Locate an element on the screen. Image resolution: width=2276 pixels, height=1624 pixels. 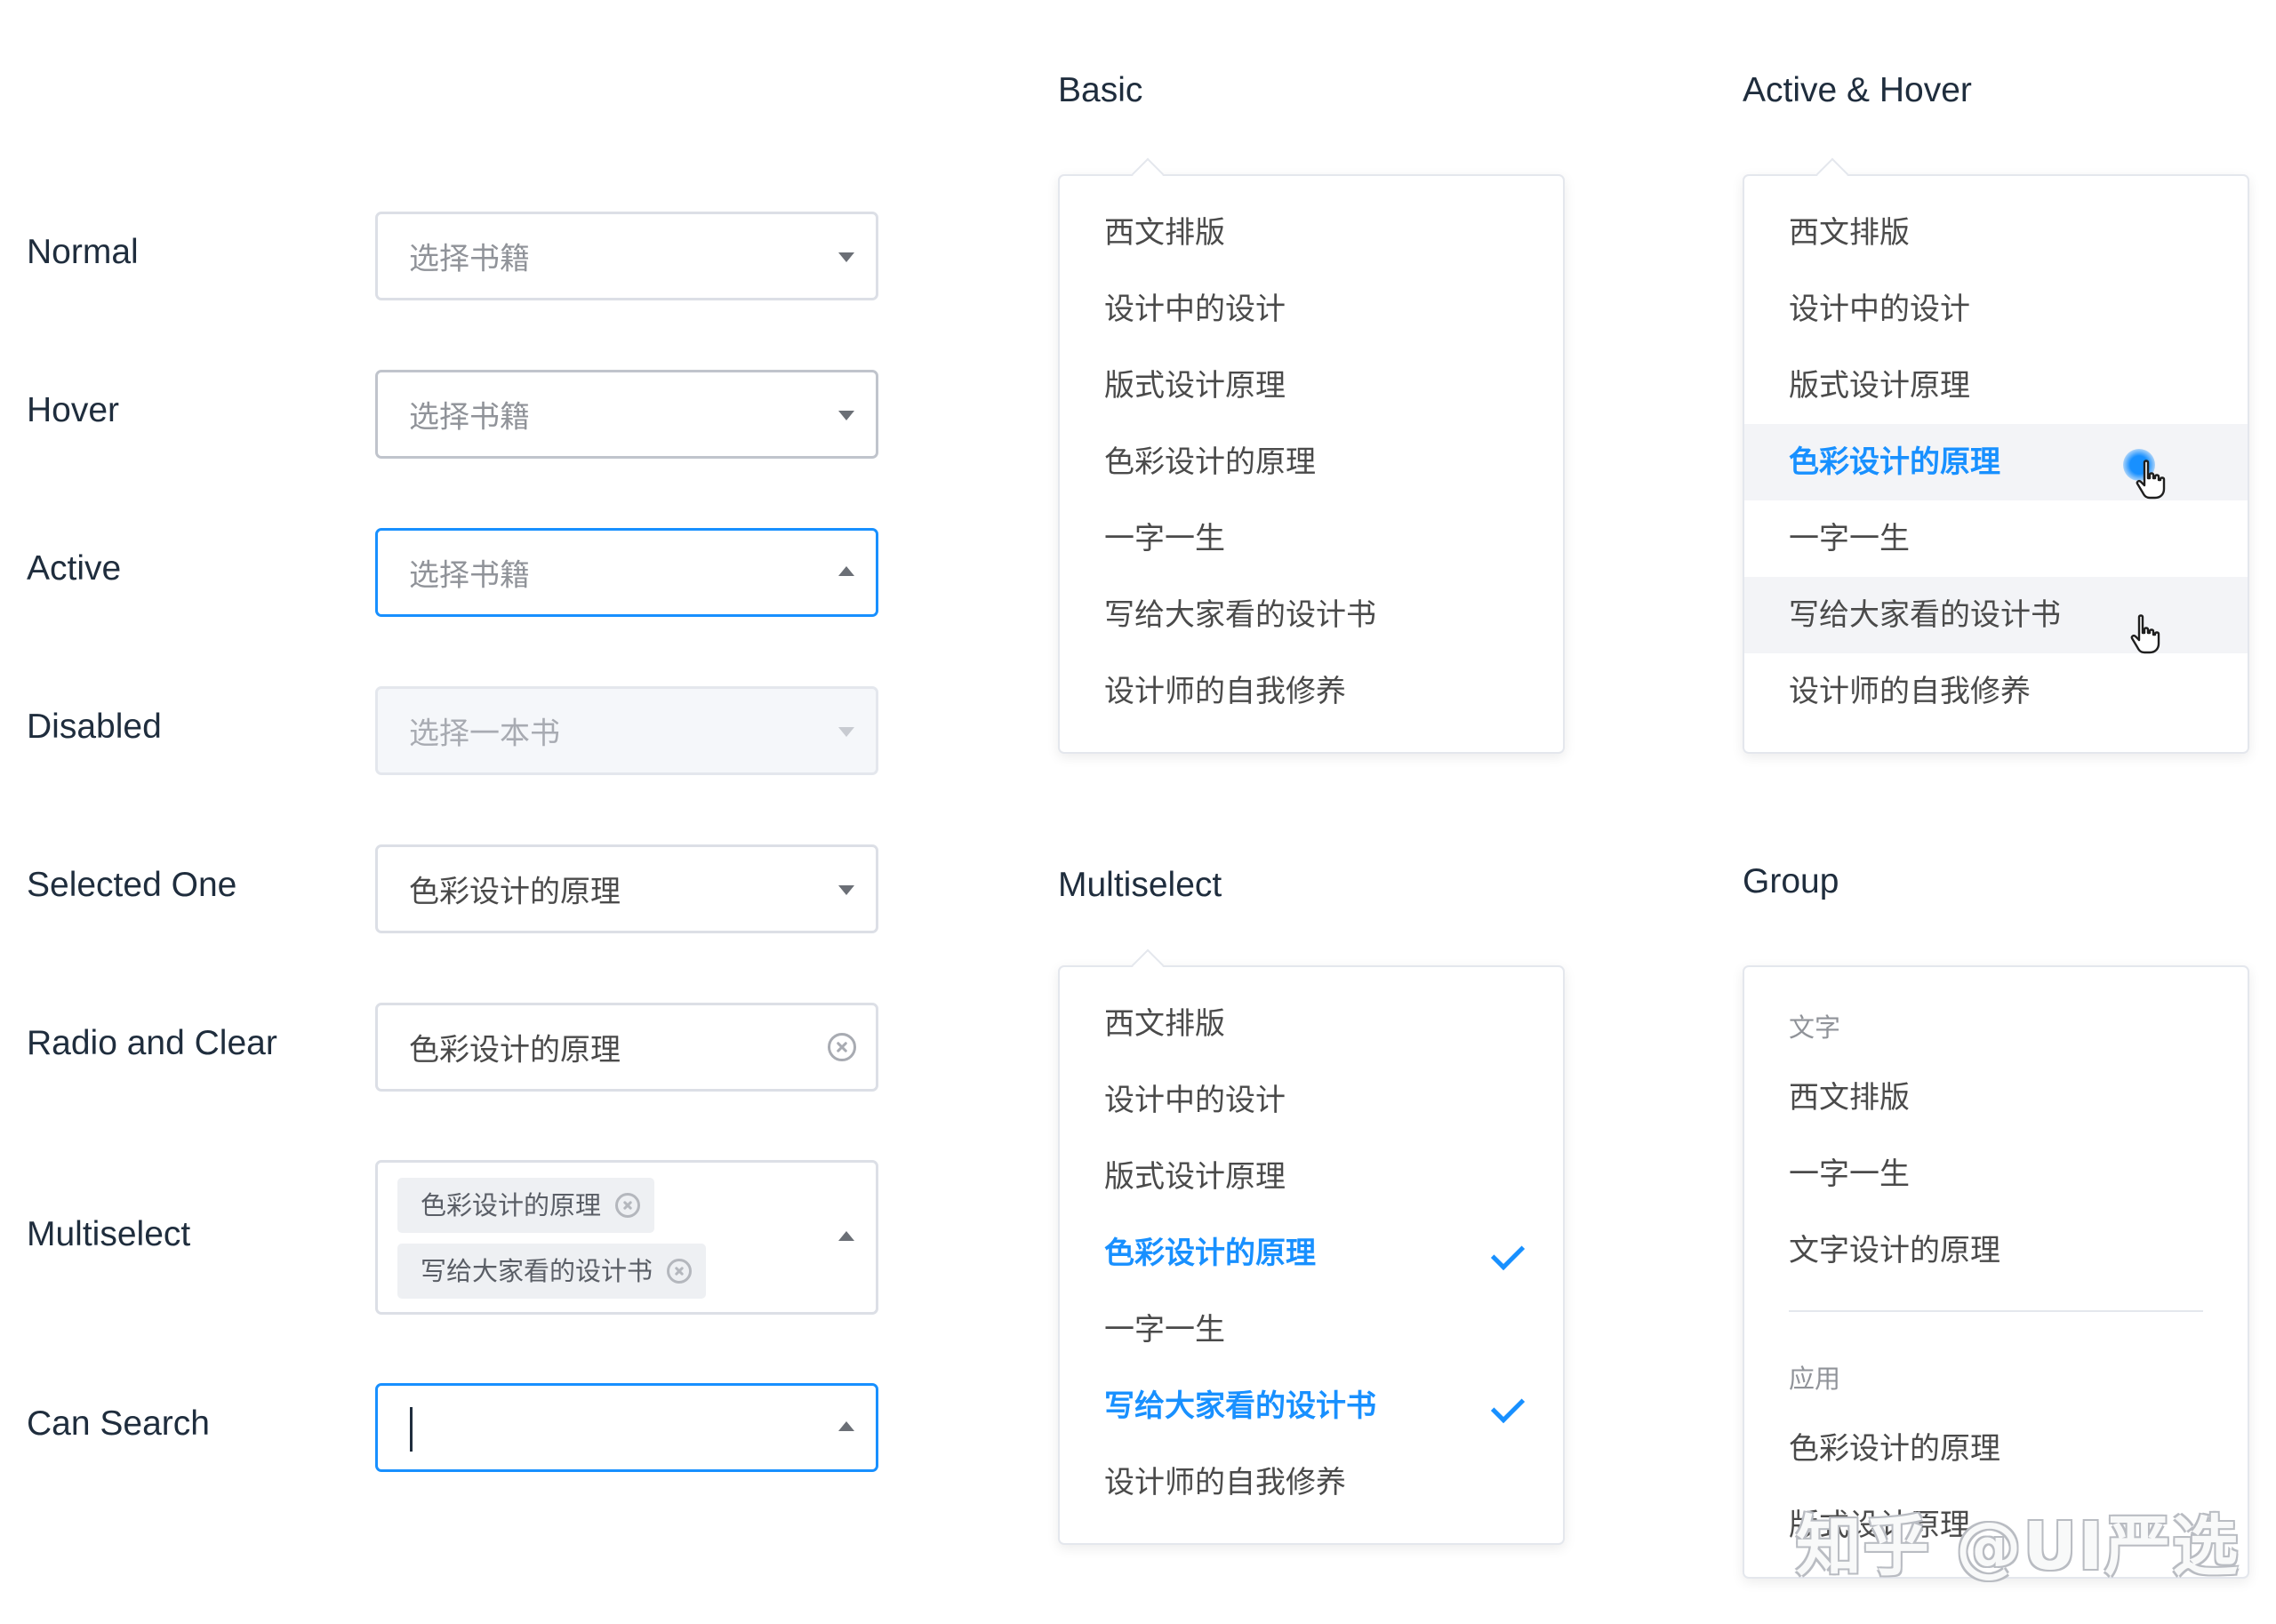
group-label: 文字 is located at coordinates (1815, 1027).